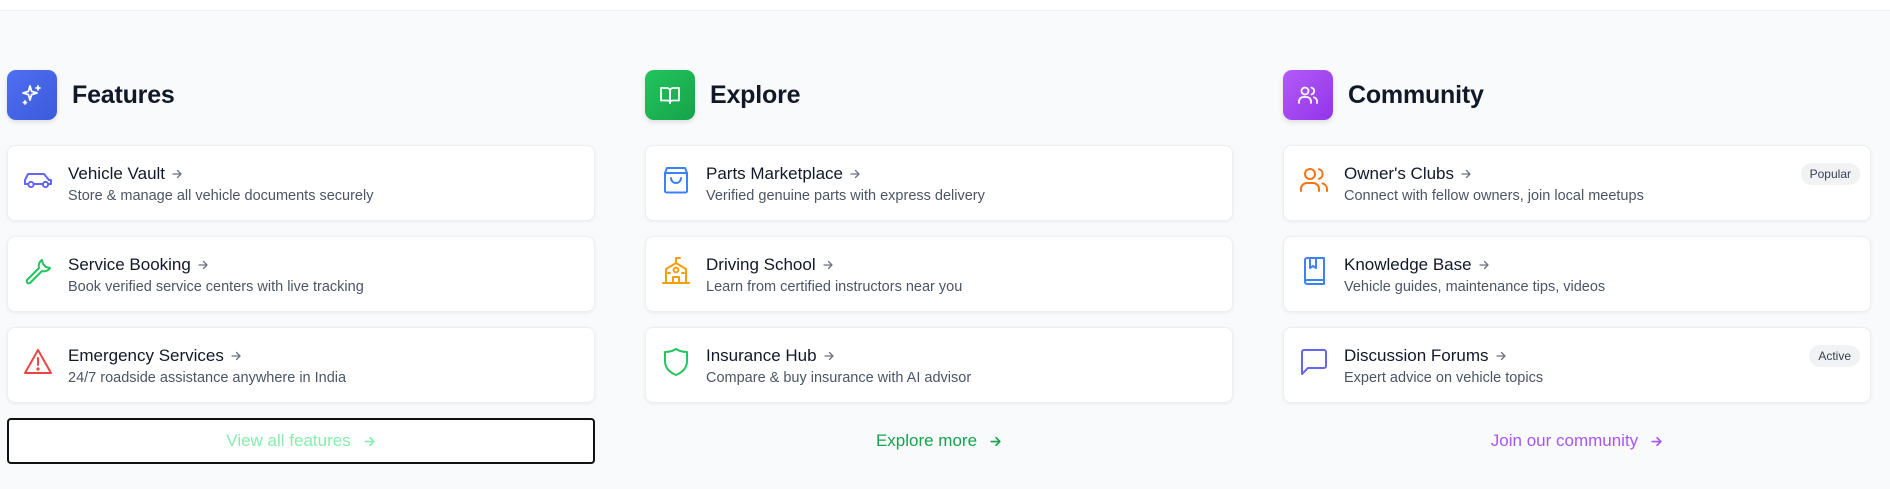  I want to click on view-all-features-link: View all features, so click(301, 441).